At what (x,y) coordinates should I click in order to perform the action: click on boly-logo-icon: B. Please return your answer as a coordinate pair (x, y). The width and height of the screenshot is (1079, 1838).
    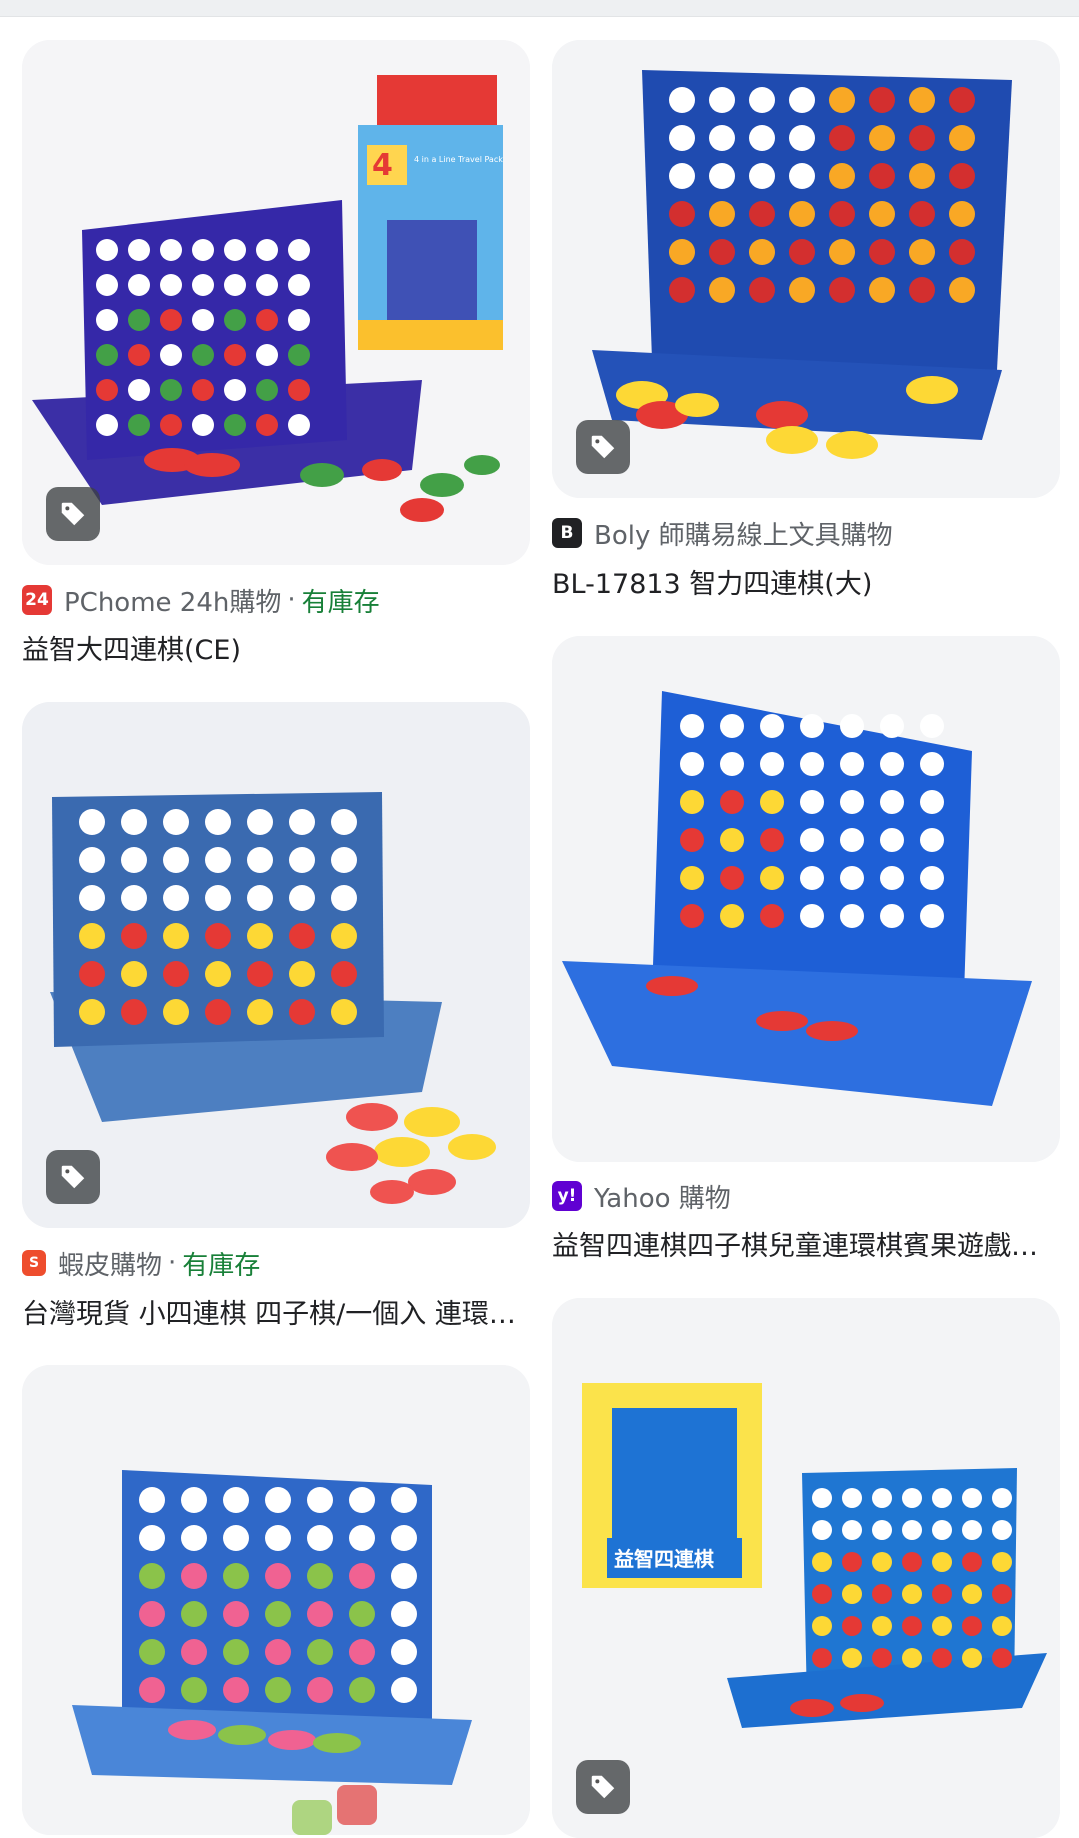
    Looking at the image, I should click on (567, 533).